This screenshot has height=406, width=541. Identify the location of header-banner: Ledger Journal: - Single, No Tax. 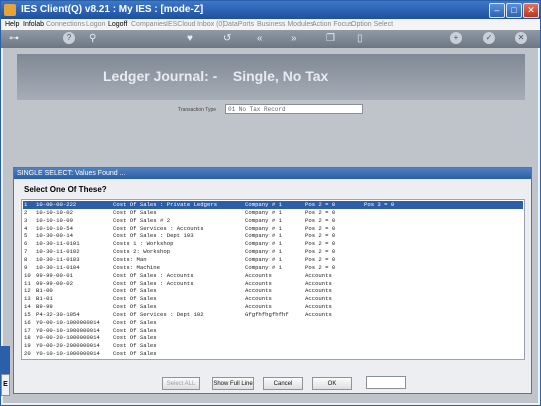
(271, 77).